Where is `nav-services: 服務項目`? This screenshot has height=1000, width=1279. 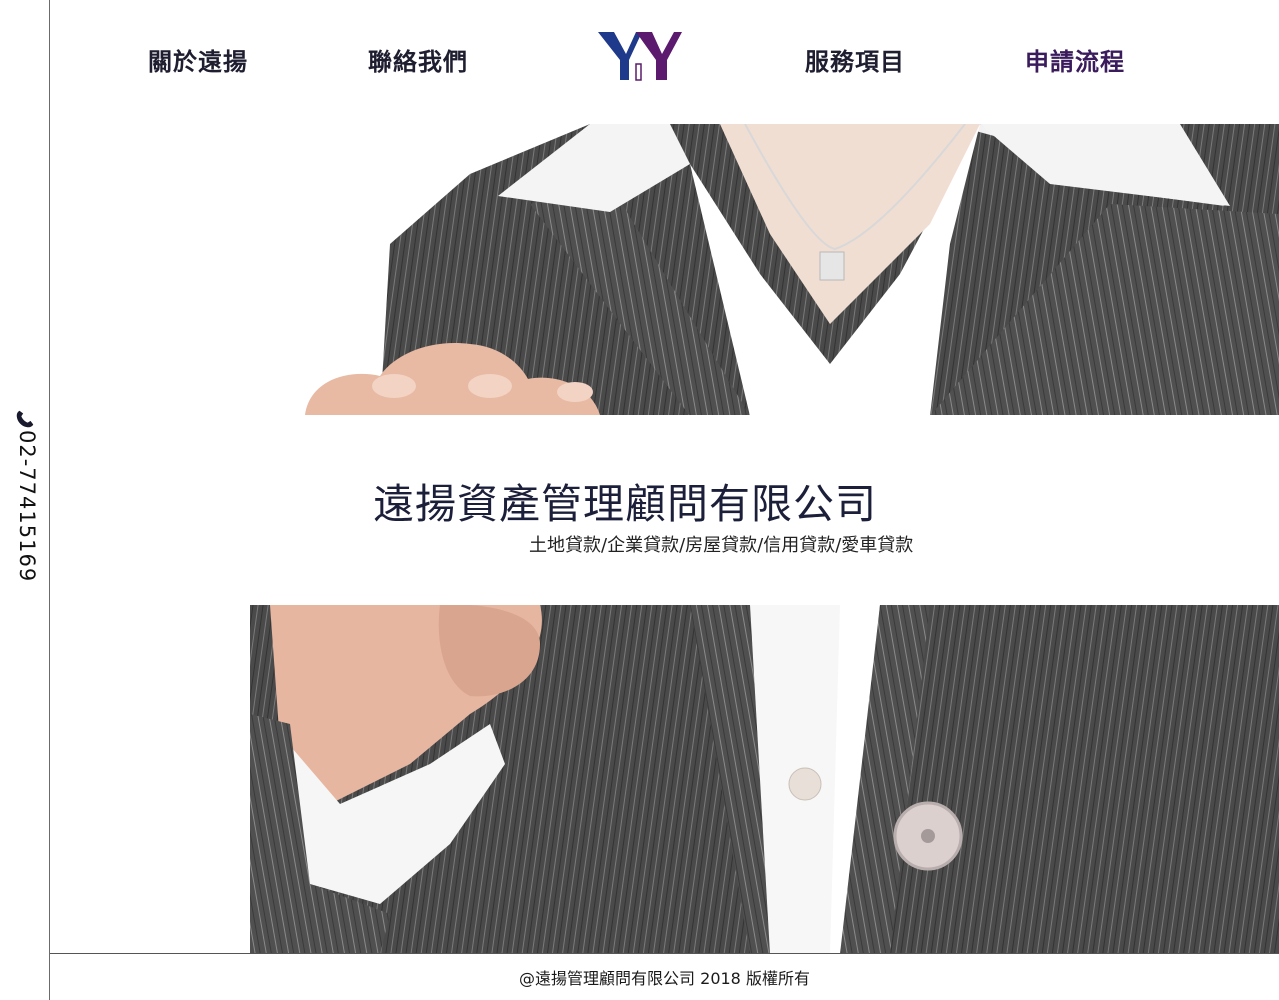
nav-services: 服務項目 is located at coordinates (855, 59).